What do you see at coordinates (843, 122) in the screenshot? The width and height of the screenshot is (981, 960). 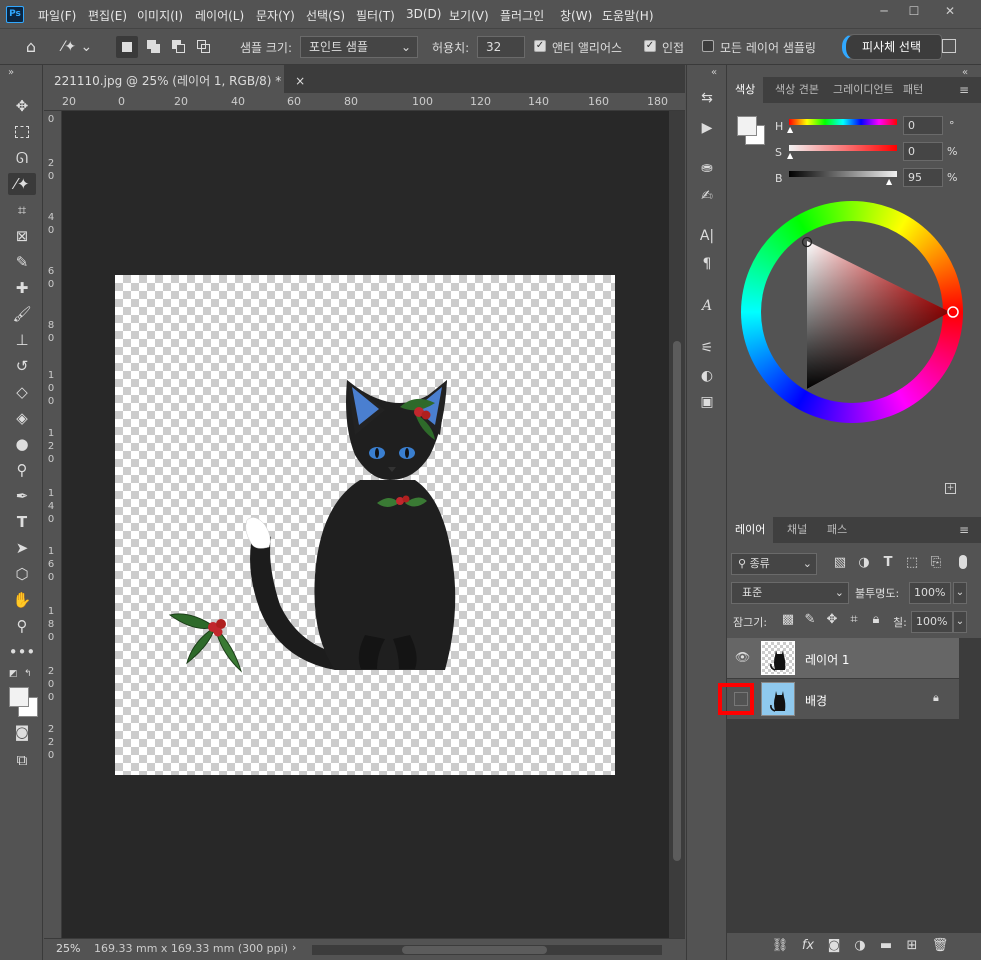 I see `hue-slider` at bounding box center [843, 122].